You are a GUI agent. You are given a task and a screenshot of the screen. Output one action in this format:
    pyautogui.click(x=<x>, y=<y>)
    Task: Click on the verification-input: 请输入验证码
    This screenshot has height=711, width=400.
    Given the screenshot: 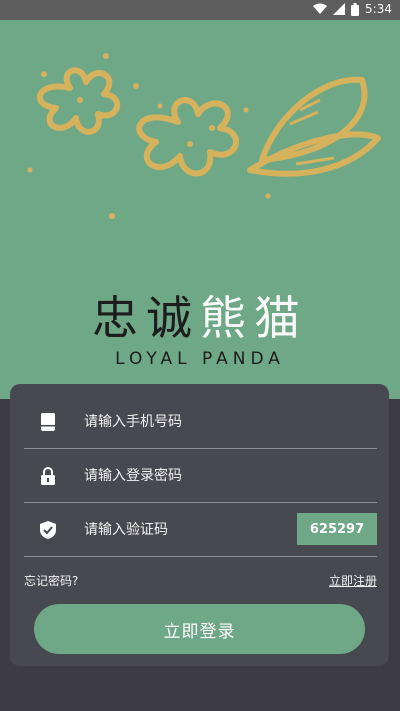 What is the action you would take?
    pyautogui.click(x=126, y=529)
    